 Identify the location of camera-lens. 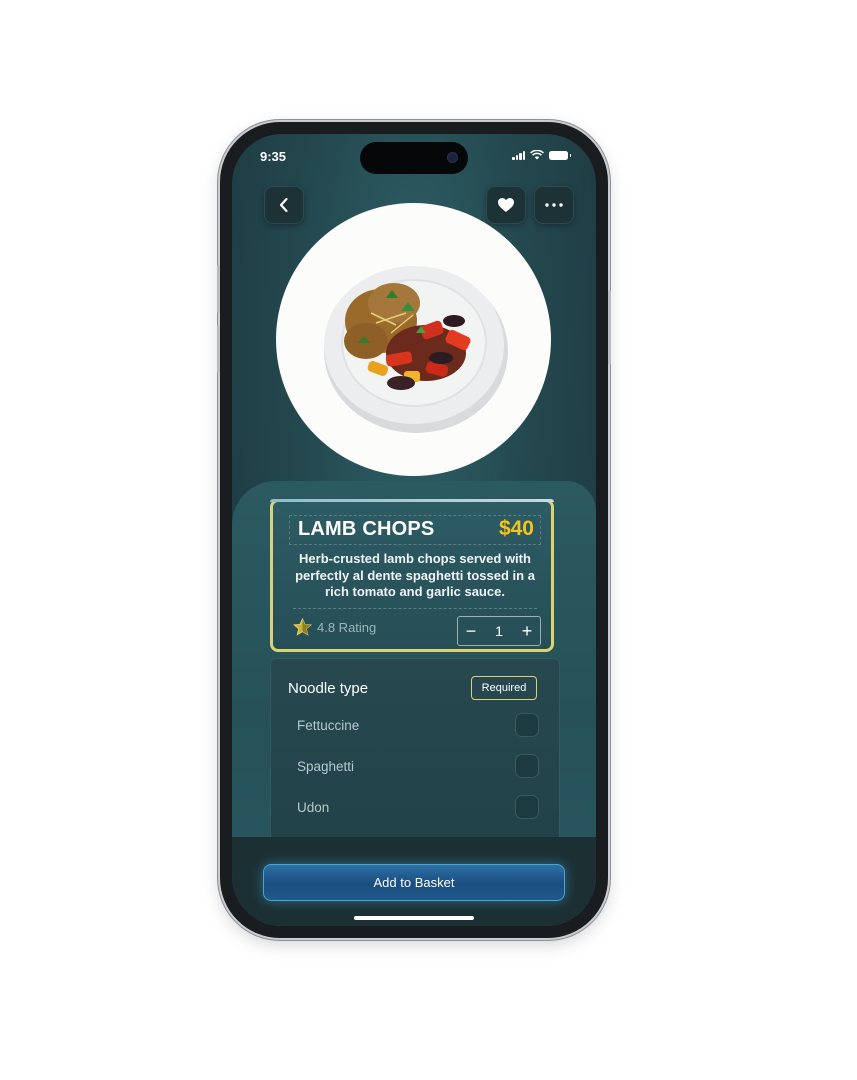
(452, 157).